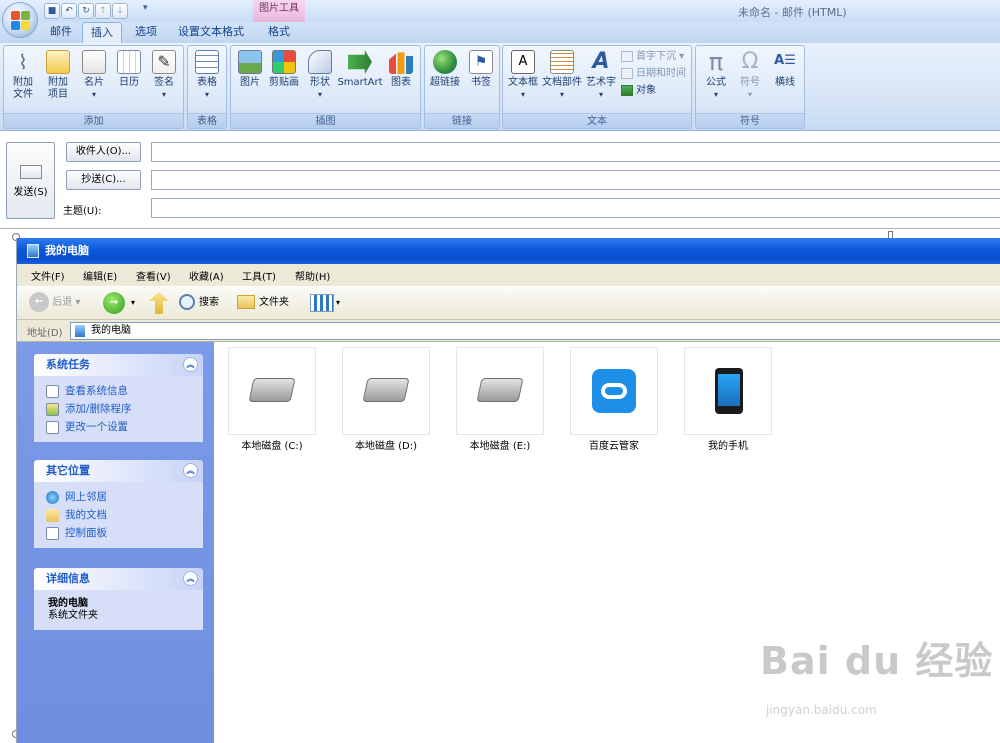 This screenshot has height=743, width=1000. What do you see at coordinates (69, 11) in the screenshot?
I see `undo-icon: ↶` at bounding box center [69, 11].